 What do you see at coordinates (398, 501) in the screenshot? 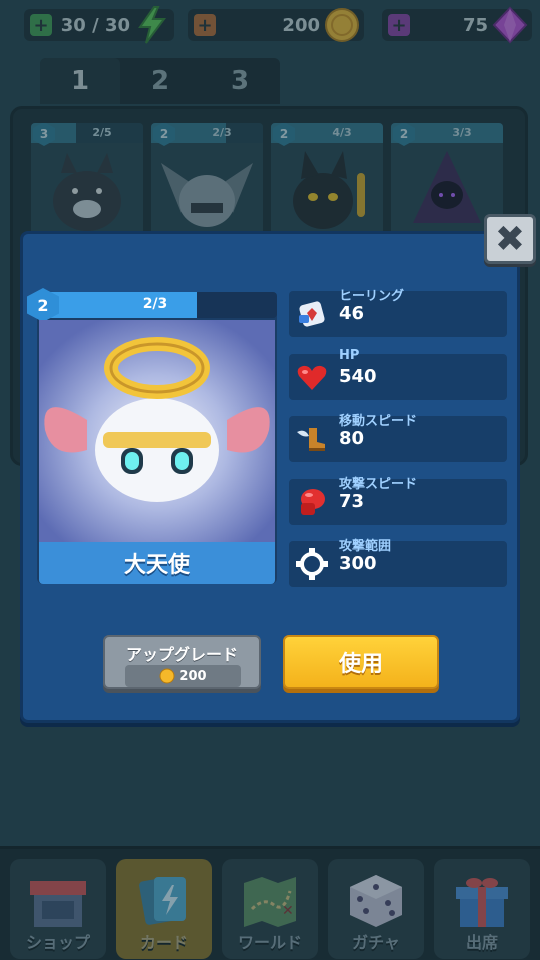
I see `stat-attack-speed: 攻撃スピード 73` at bounding box center [398, 501].